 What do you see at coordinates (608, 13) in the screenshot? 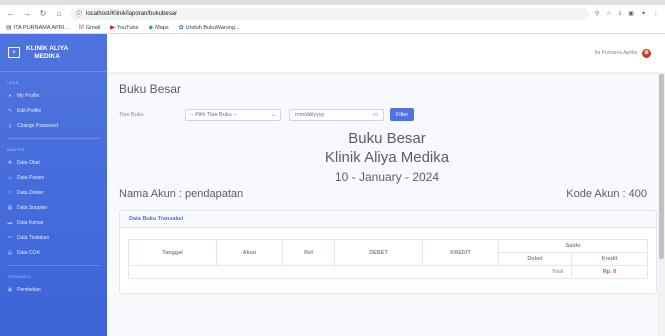
I see `star-icon: ☆` at bounding box center [608, 13].